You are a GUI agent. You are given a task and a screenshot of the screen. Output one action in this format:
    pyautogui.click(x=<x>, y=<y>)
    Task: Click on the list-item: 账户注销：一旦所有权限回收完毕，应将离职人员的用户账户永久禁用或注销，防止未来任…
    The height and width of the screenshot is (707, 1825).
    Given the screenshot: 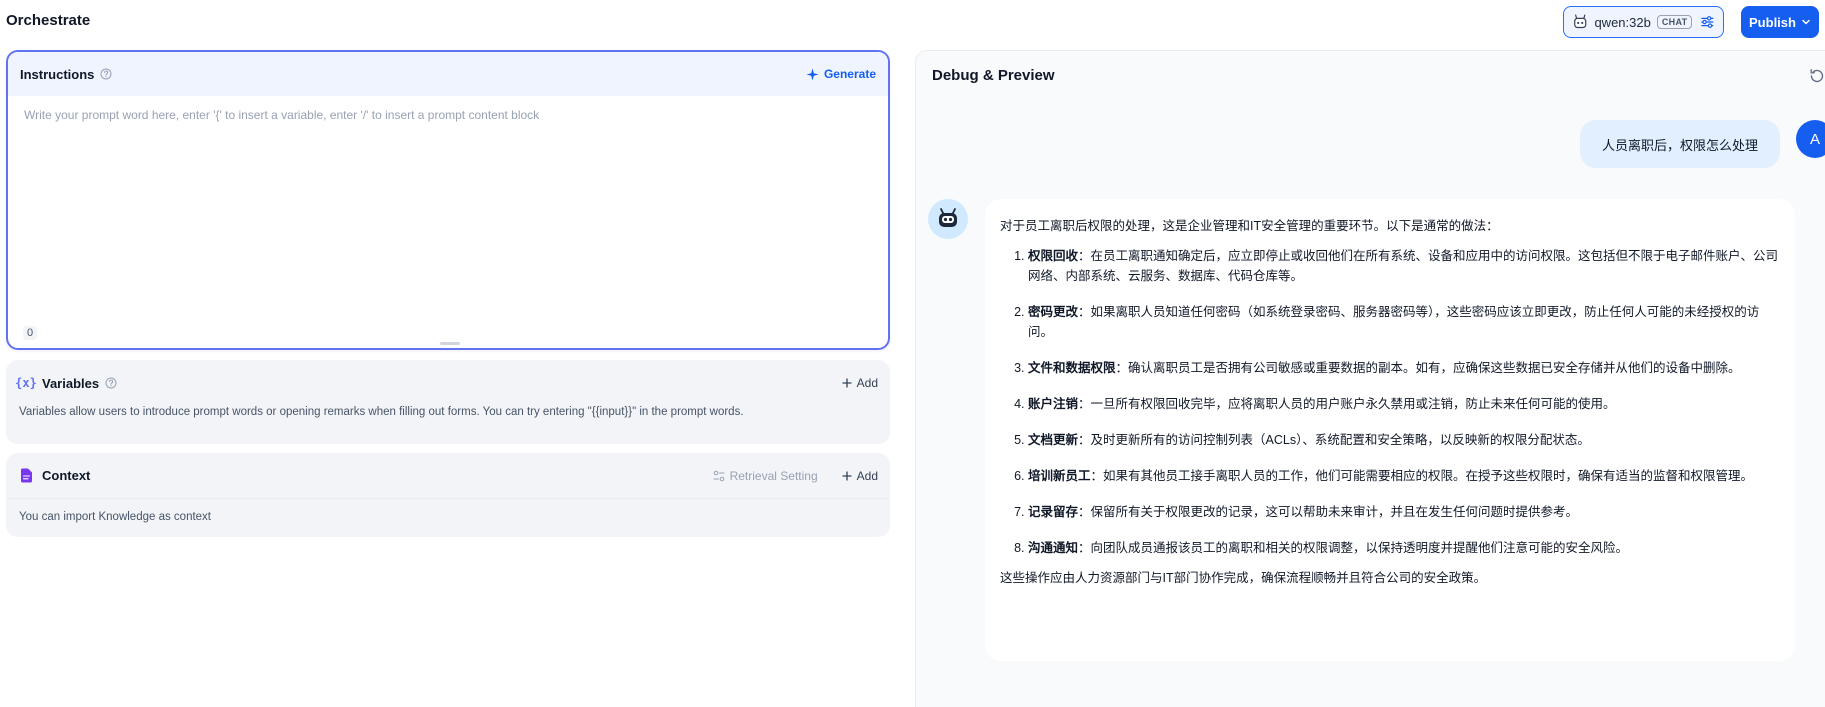 What is the action you would take?
    pyautogui.click(x=1404, y=404)
    